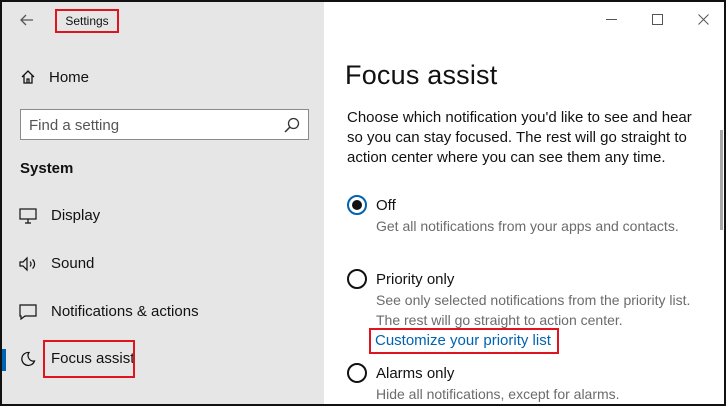  I want to click on maximize-icon, so click(657, 19).